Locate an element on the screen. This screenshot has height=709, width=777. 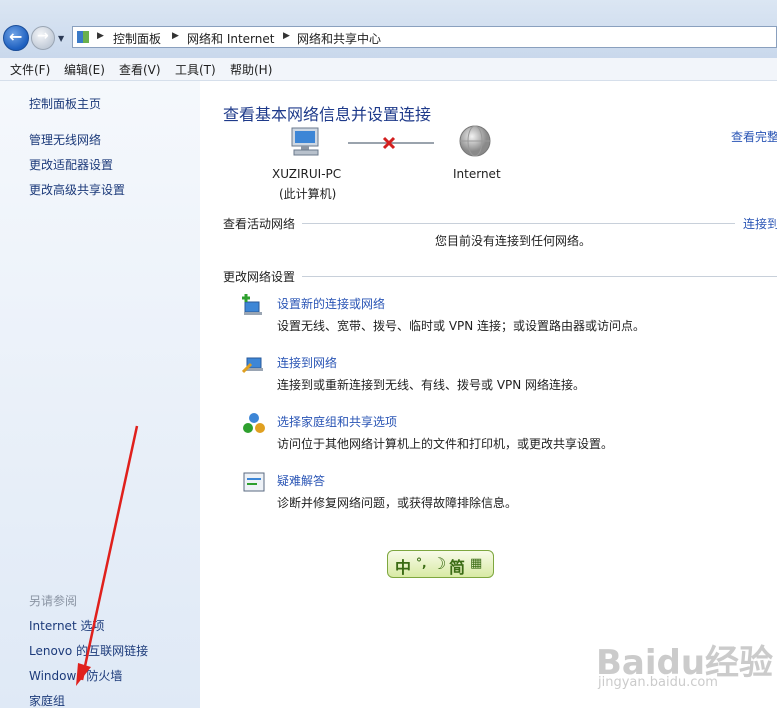
computer-name: XUZIRUI-PC is located at coordinates (307, 174).